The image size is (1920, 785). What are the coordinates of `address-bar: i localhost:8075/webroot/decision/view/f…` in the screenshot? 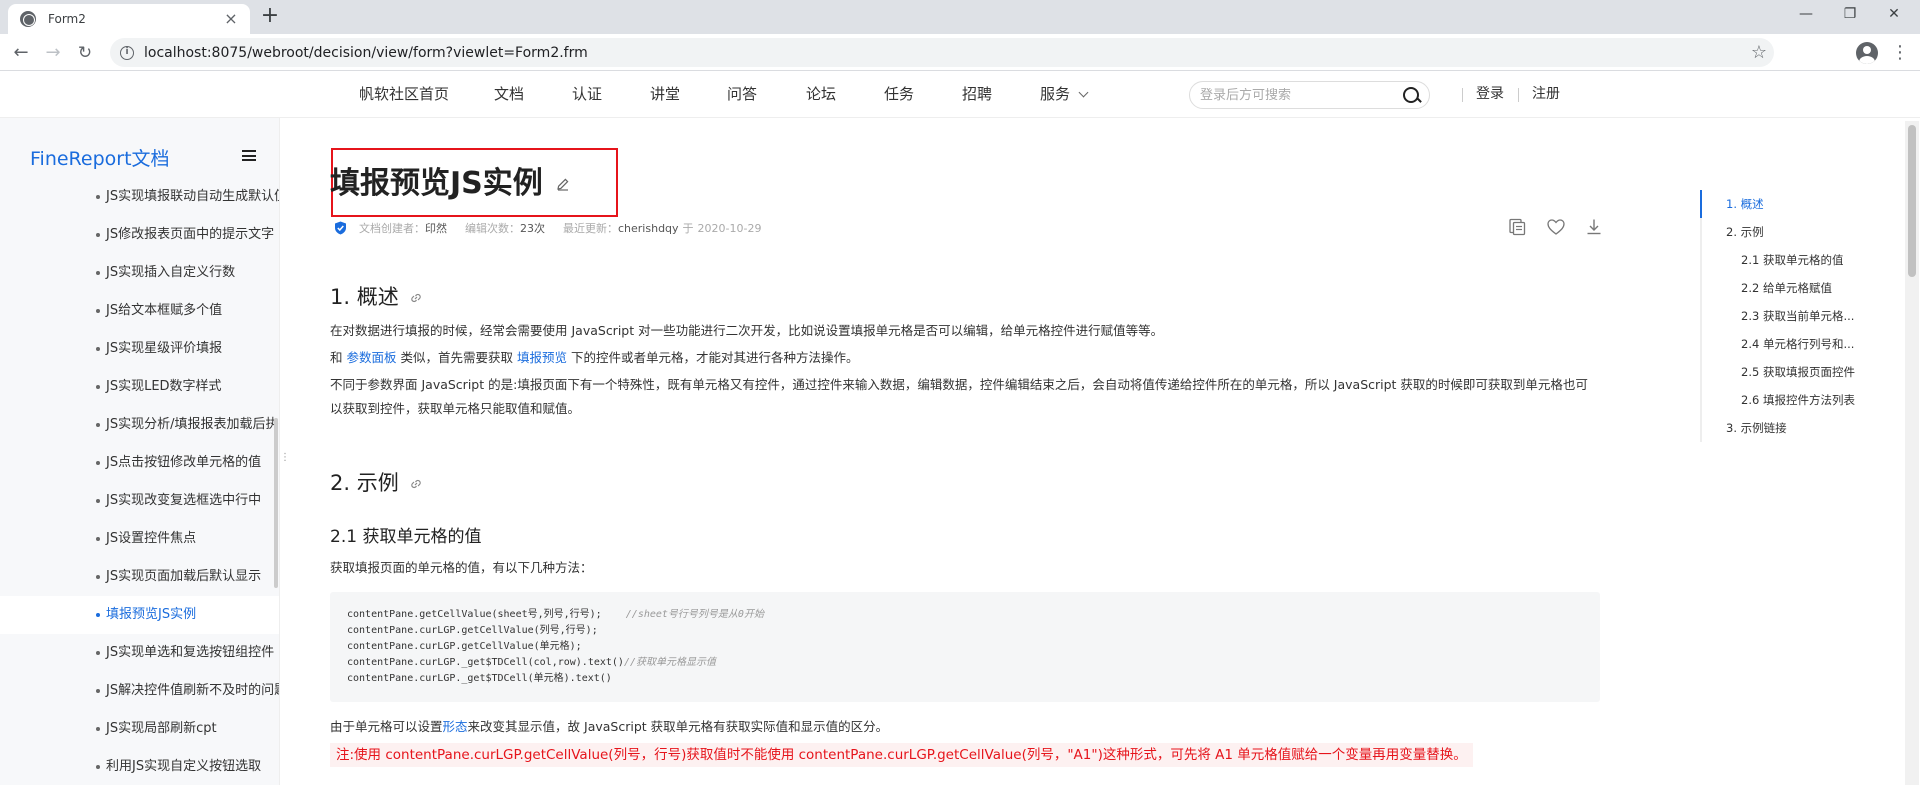 It's located at (942, 52).